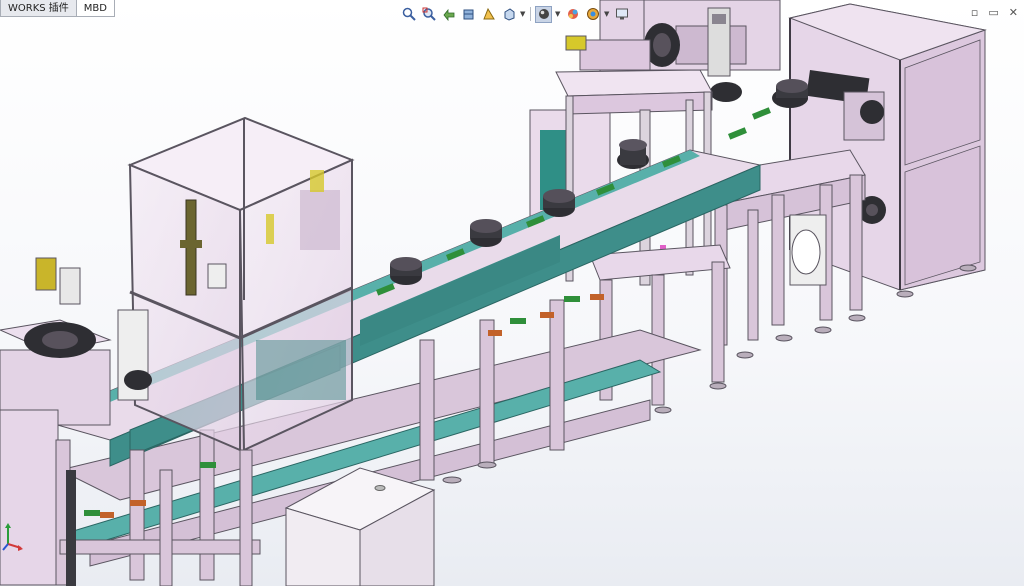 The image size is (1024, 586). What do you see at coordinates (592, 14) in the screenshot?
I see `apply-scene-icon` at bounding box center [592, 14].